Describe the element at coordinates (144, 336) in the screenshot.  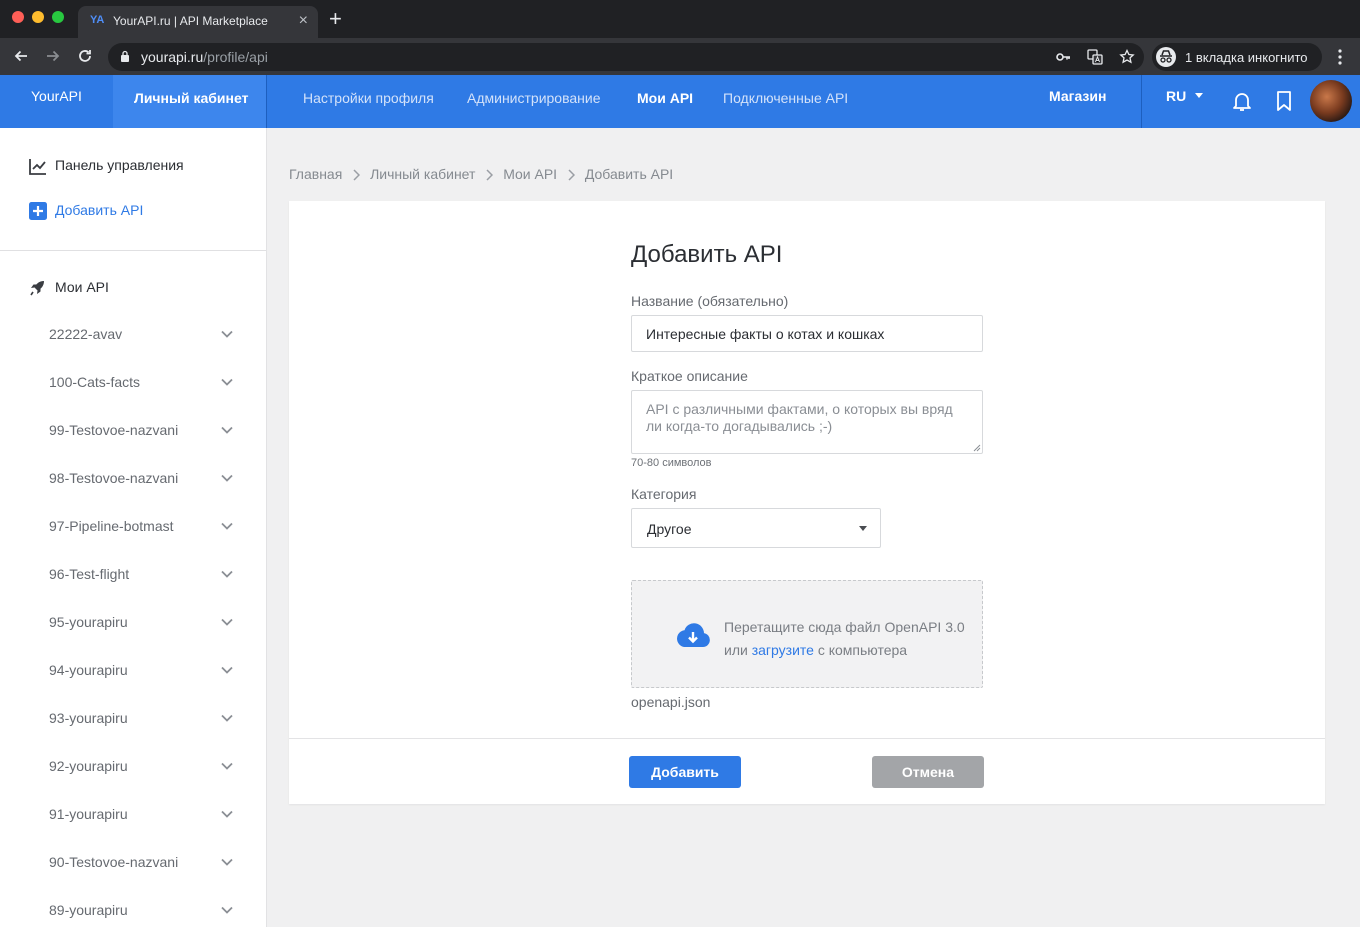
I see `list-item: 22222-avav` at that location.